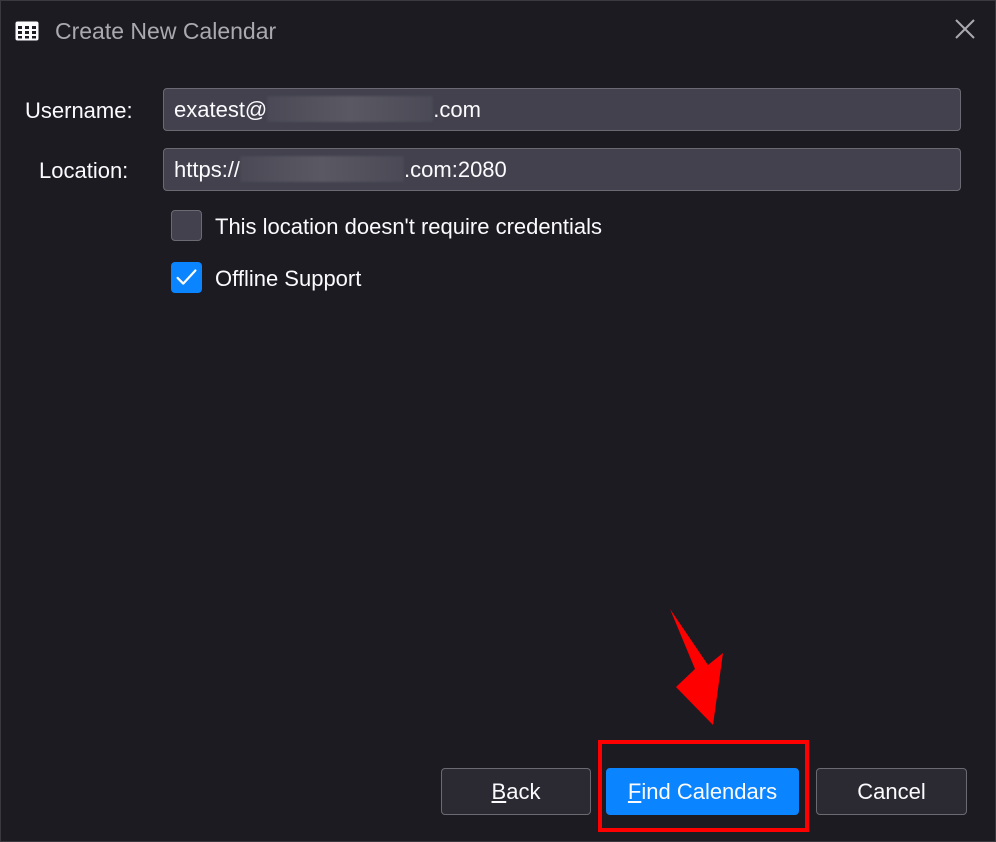 The image size is (996, 842). What do you see at coordinates (186, 225) in the screenshot?
I see `no-credentials-checkbox` at bounding box center [186, 225].